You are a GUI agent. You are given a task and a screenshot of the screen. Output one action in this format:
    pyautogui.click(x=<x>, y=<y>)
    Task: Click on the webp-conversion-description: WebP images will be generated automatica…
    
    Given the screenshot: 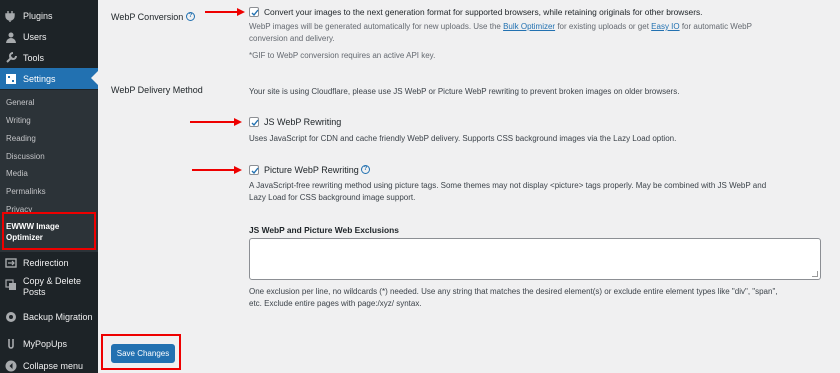 What is the action you would take?
    pyautogui.click(x=539, y=33)
    